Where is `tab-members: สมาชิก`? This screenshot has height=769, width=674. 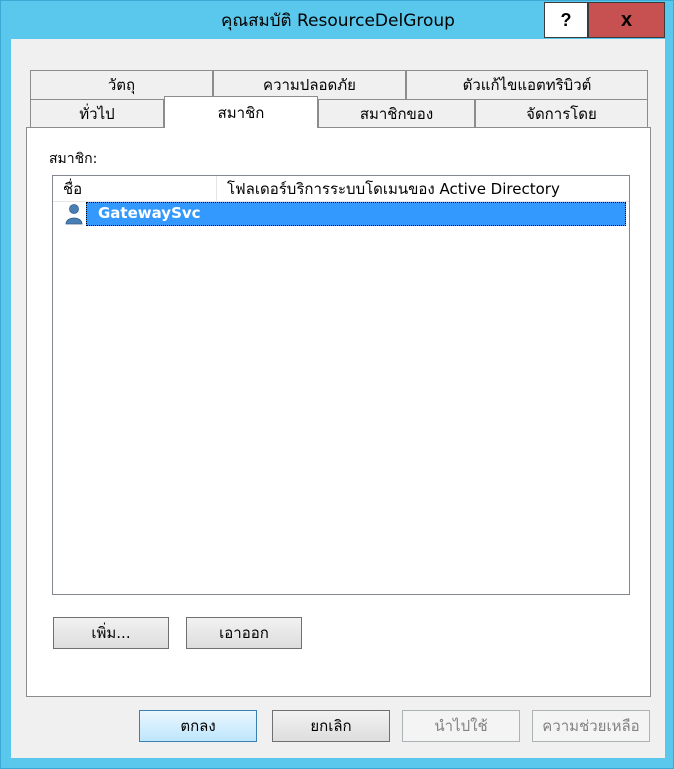
tab-members: สมาชิก is located at coordinates (241, 112).